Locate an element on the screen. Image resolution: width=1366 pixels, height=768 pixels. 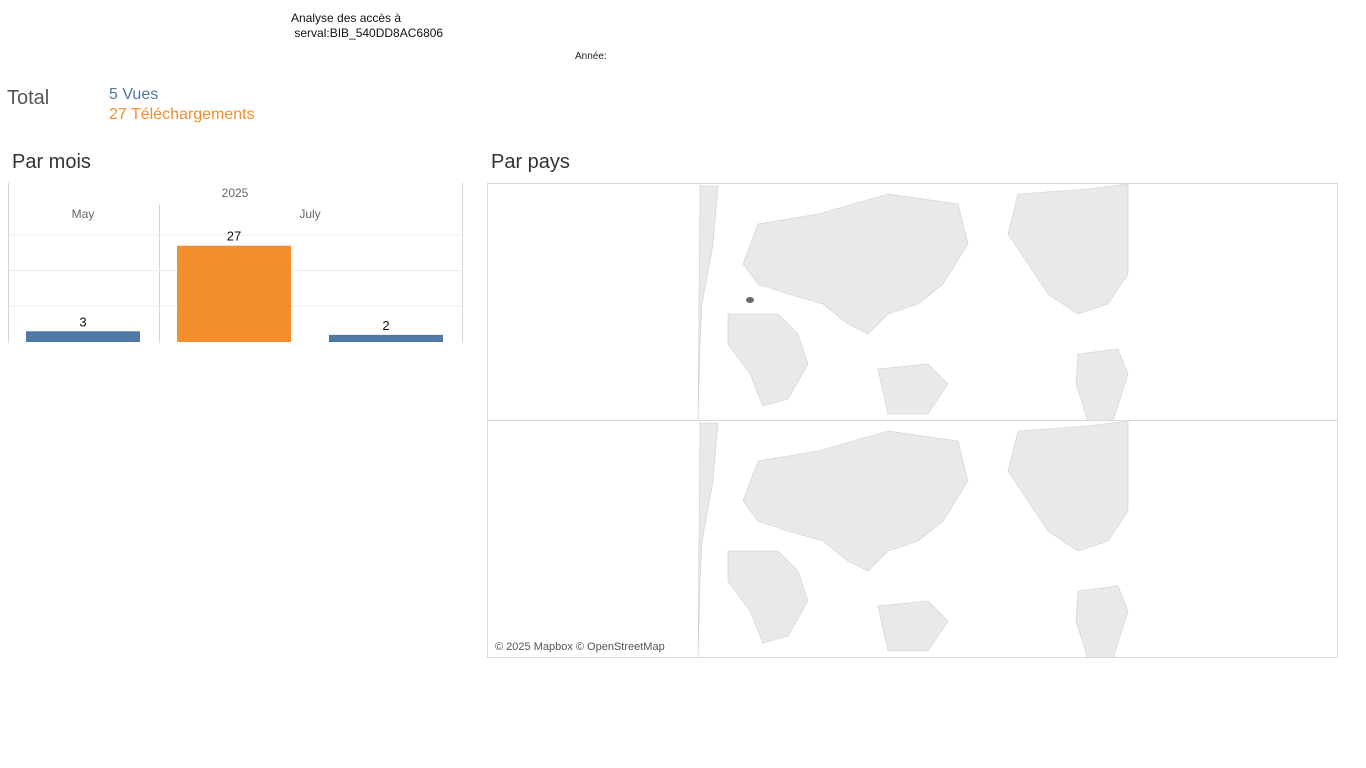
total-downloads: 27 Téléchargements is located at coordinates (182, 114).